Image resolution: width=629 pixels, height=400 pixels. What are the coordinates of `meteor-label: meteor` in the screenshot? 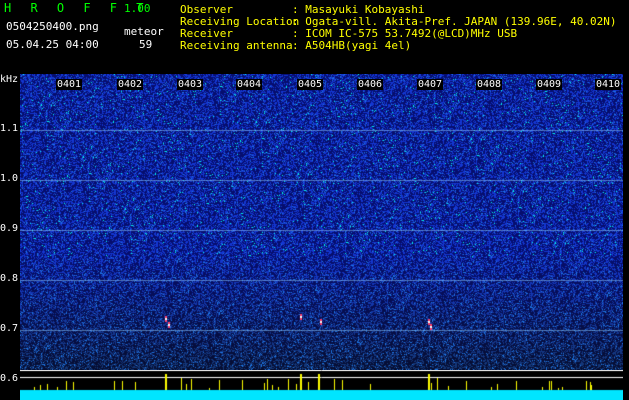 It's located at (144, 31).